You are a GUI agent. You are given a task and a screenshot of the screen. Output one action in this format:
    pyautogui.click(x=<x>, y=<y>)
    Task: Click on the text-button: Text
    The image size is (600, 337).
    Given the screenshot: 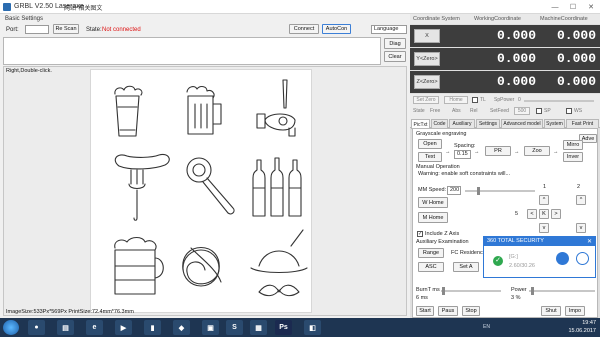 What is the action you would take?
    pyautogui.click(x=430, y=157)
    